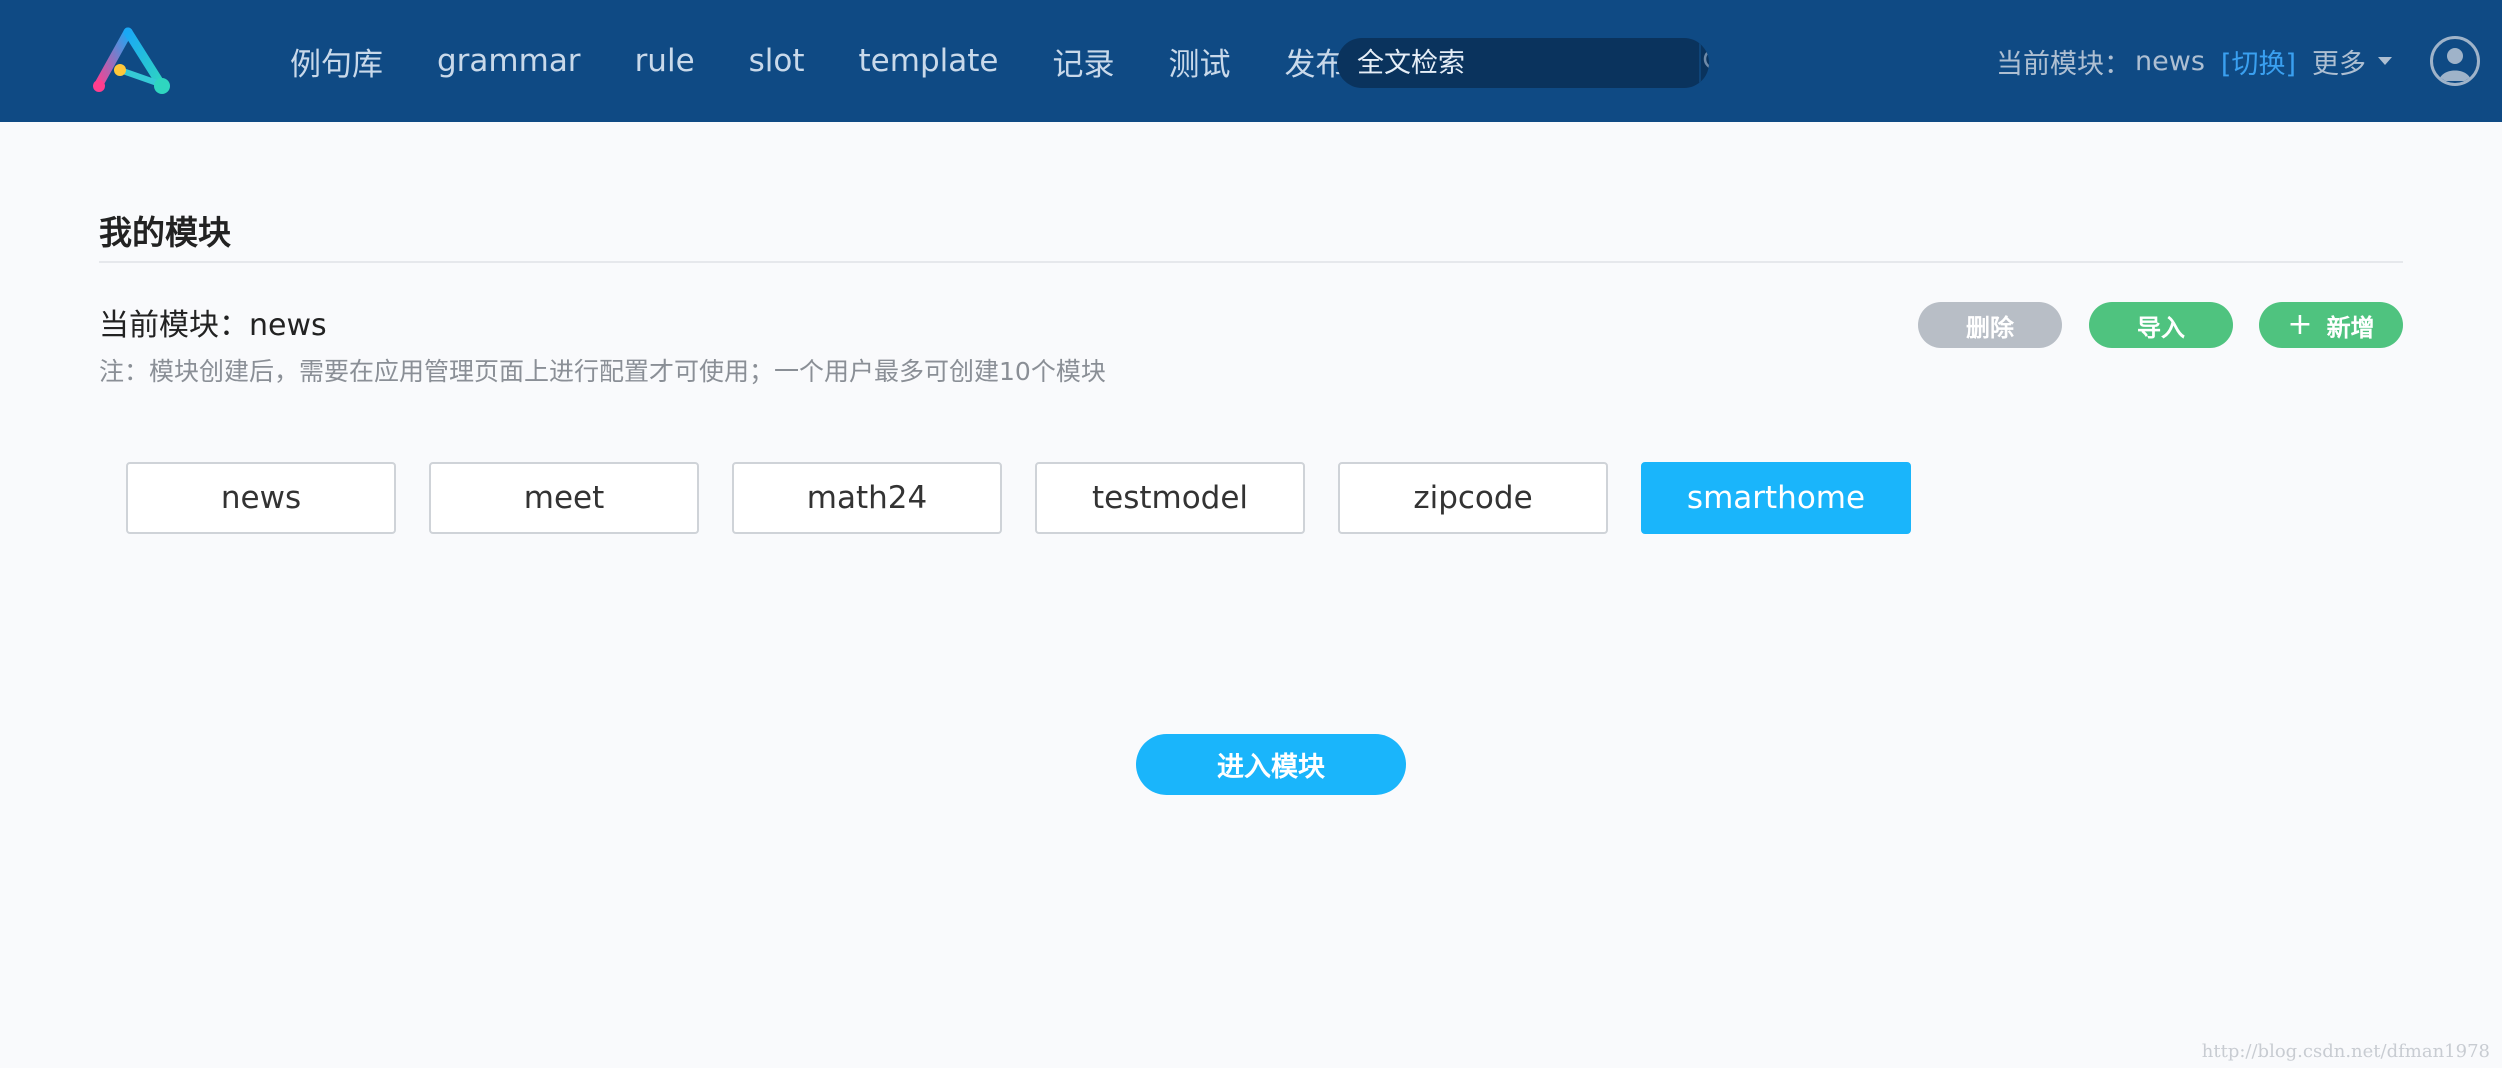 Image resolution: width=2502 pixels, height=1068 pixels. I want to click on plus-icon: +, so click(2300, 324).